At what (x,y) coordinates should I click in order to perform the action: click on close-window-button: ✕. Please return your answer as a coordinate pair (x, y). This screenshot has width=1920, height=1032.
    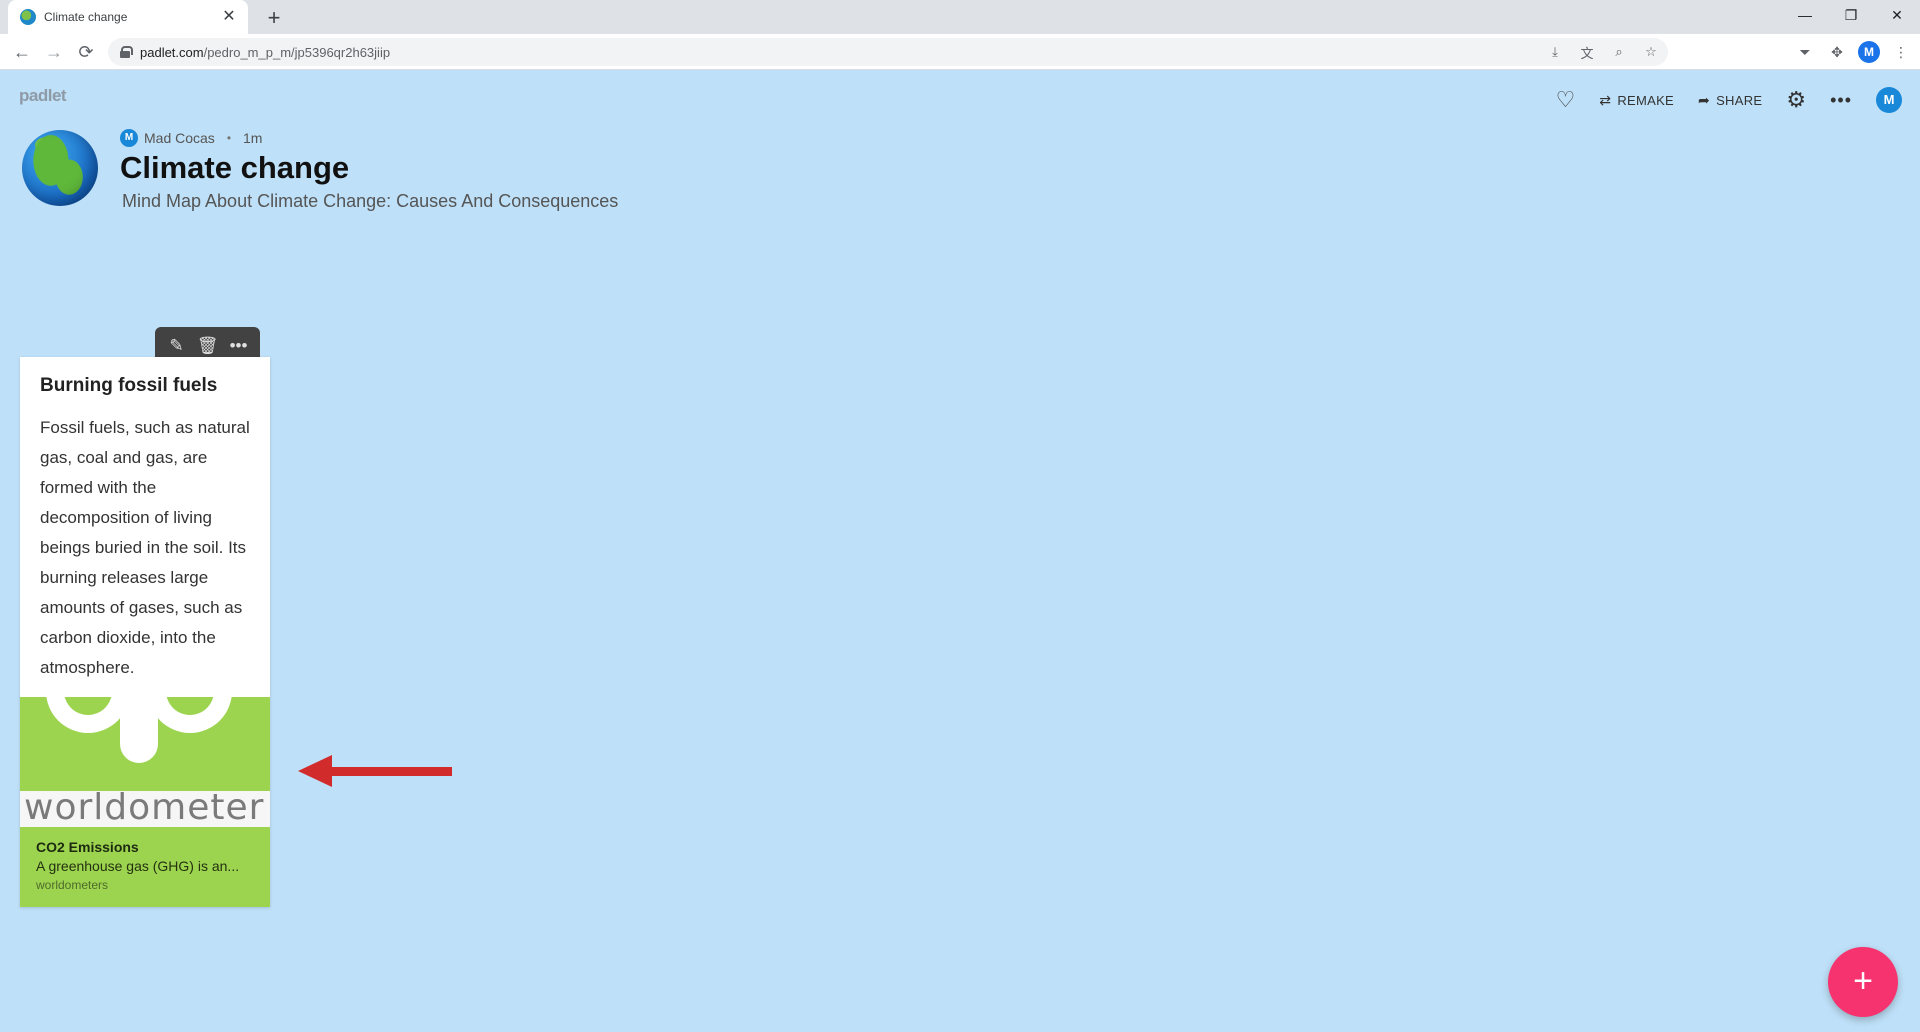
    Looking at the image, I should click on (1897, 15).